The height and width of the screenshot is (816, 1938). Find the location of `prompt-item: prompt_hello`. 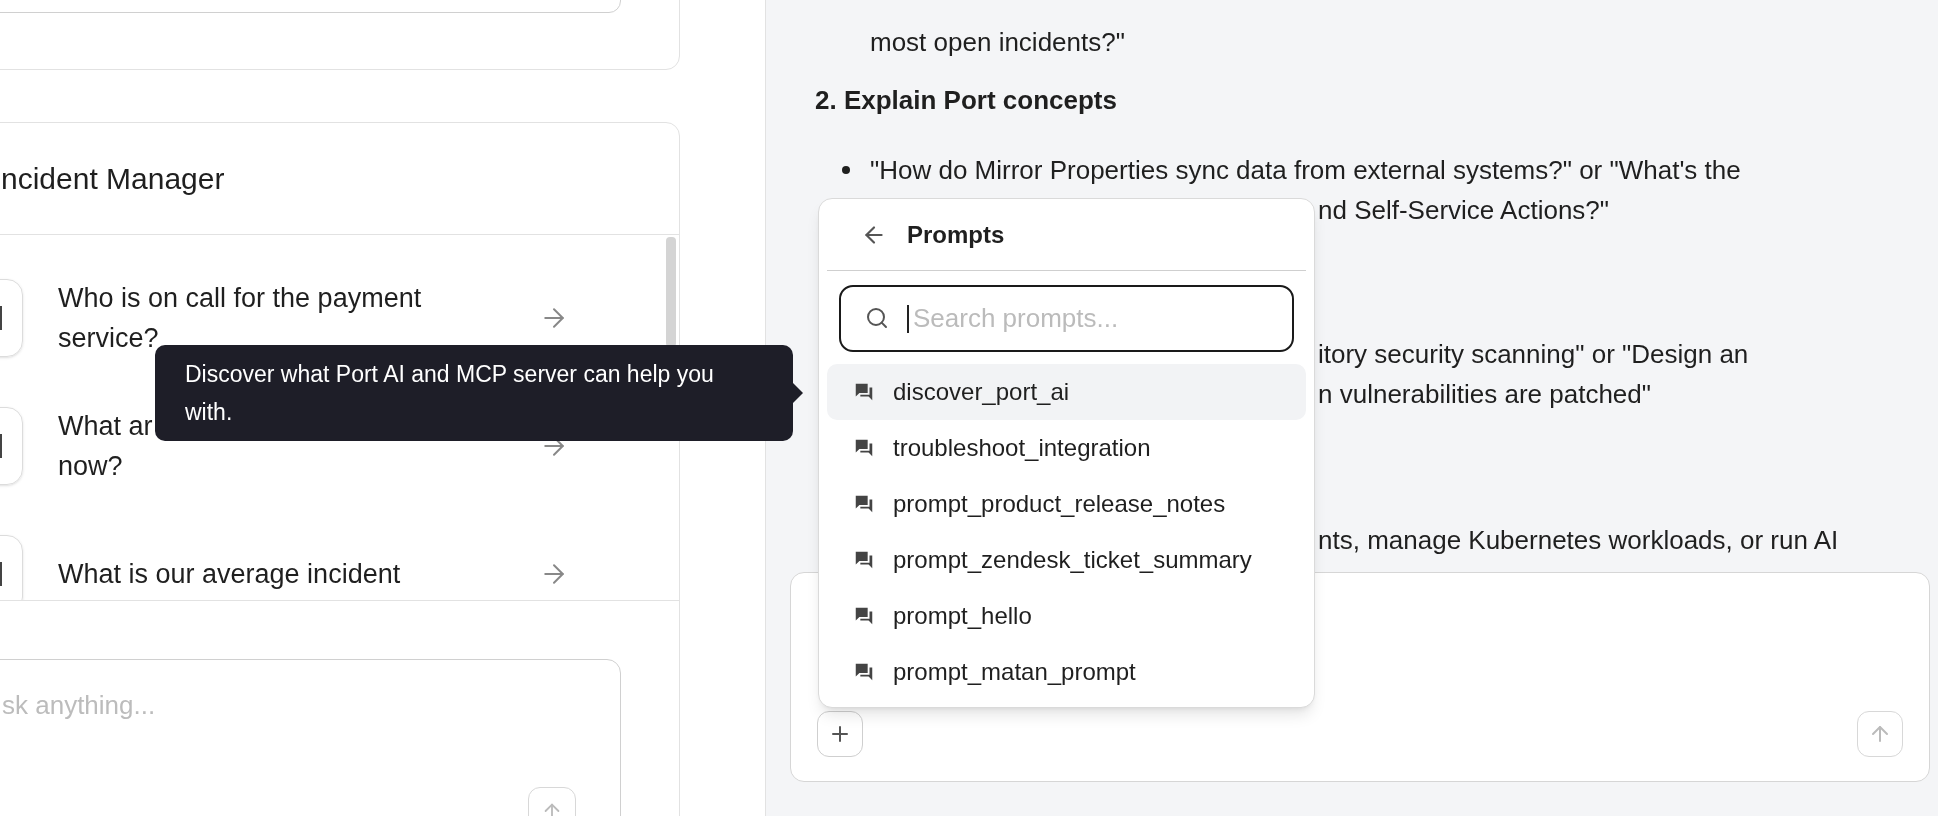

prompt-item: prompt_hello is located at coordinates (1066, 616).